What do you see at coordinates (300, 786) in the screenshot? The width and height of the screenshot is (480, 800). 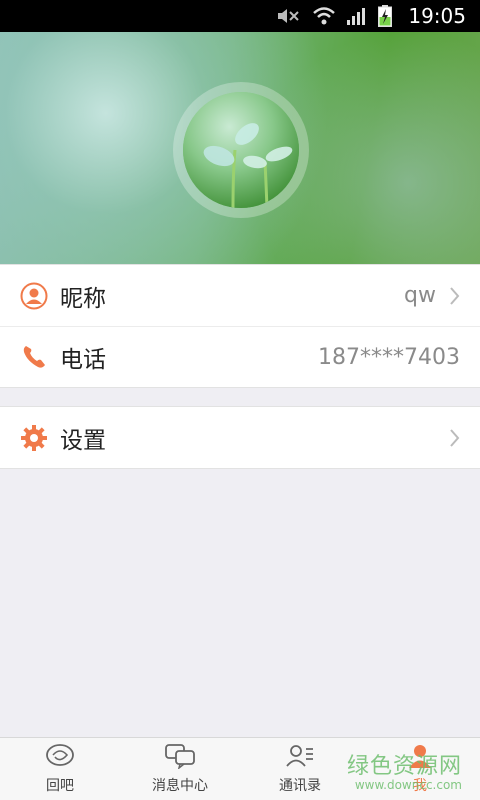 I see `nav-label-contacts: 通讯录` at bounding box center [300, 786].